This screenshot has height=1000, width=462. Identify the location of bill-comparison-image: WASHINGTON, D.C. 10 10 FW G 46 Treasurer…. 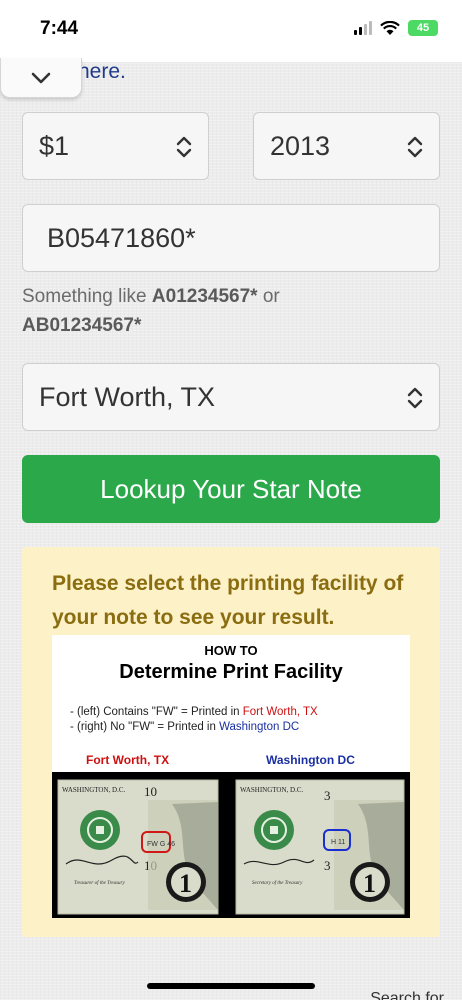
(231, 845).